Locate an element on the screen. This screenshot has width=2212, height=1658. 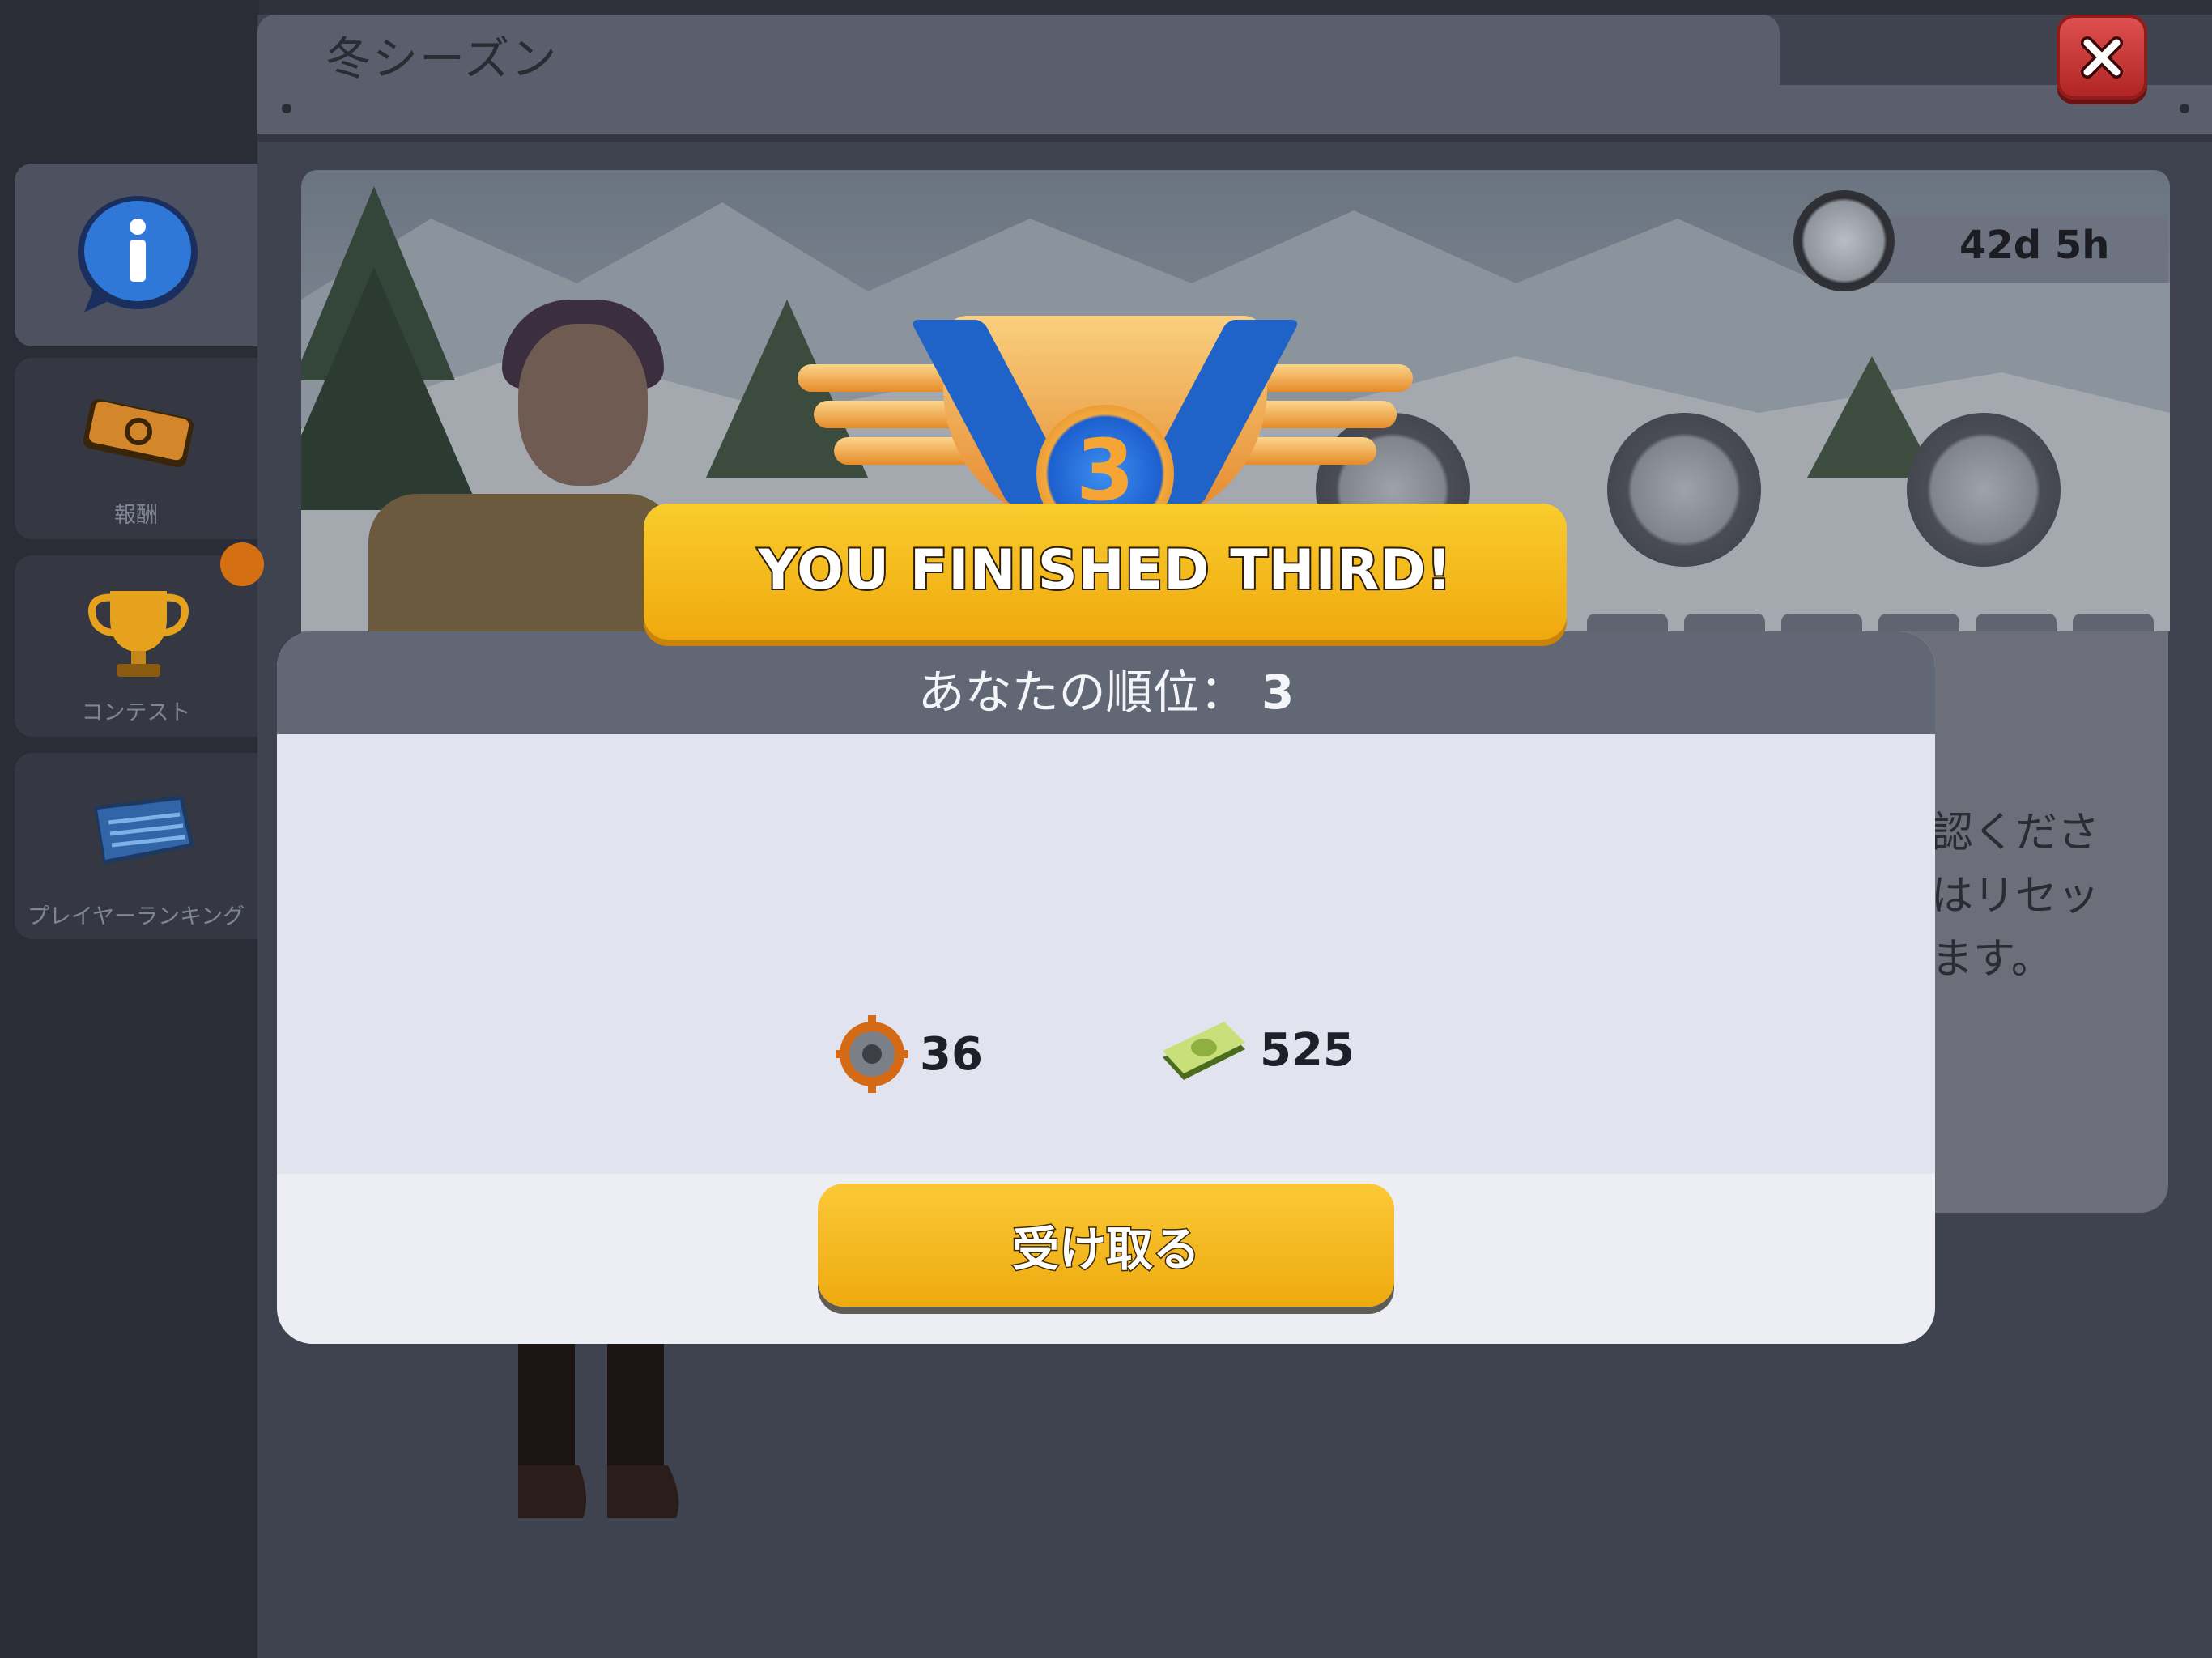
claim-button-label: 受け取る is located at coordinates (1105, 1249).